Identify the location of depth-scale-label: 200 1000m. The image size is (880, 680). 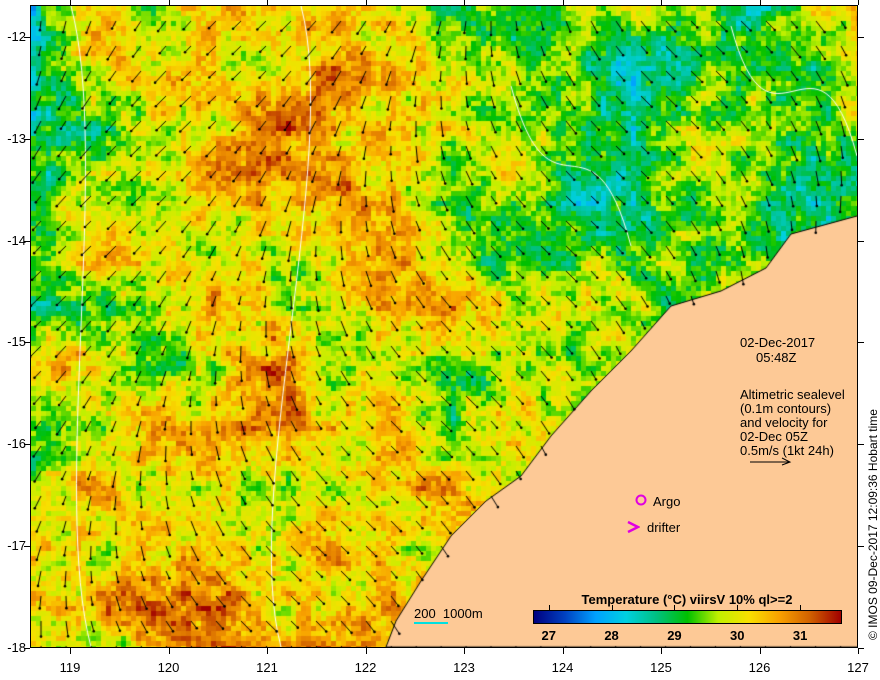
(448, 613).